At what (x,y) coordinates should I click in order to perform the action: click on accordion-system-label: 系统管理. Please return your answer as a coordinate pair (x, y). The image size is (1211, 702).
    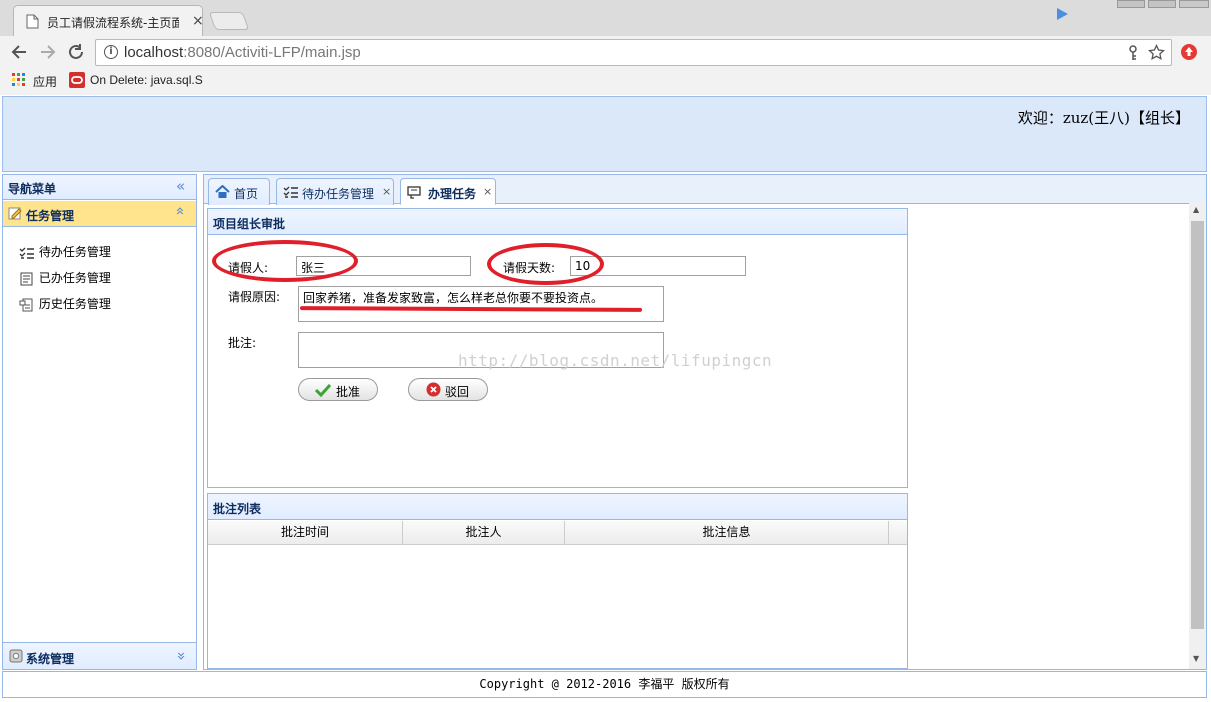
    Looking at the image, I should click on (50, 659).